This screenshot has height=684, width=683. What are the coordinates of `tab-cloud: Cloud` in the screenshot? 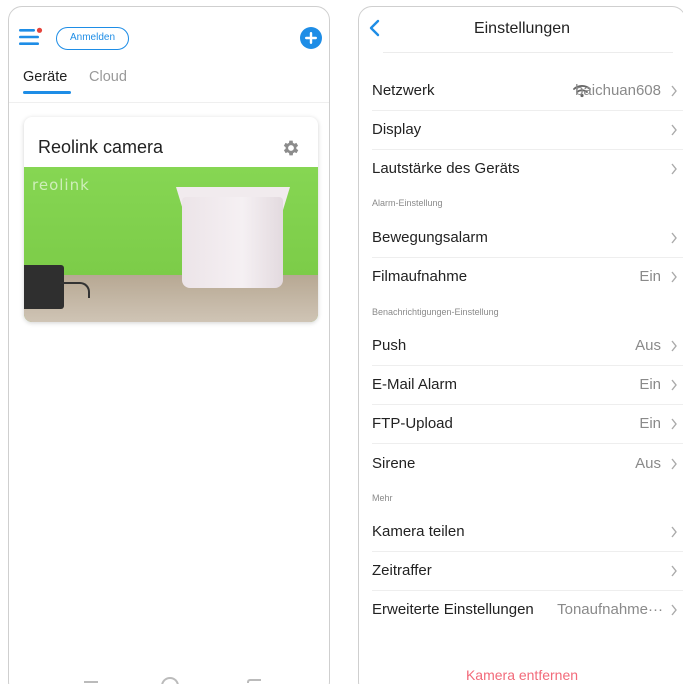 It's located at (108, 77).